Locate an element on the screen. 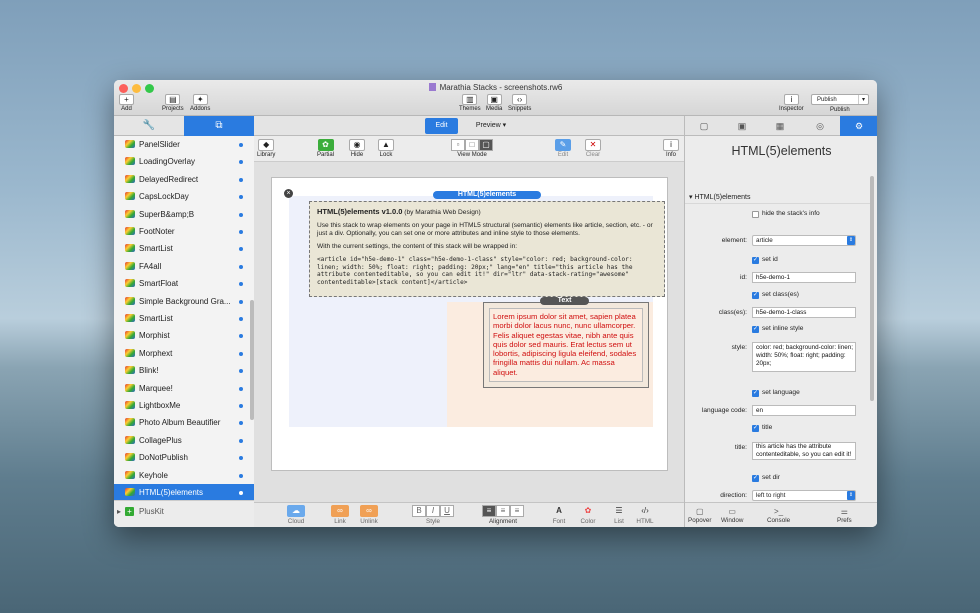 Image resolution: width=980 pixels, height=613 pixels. view-mode-3-icon: ▢ is located at coordinates (486, 145).